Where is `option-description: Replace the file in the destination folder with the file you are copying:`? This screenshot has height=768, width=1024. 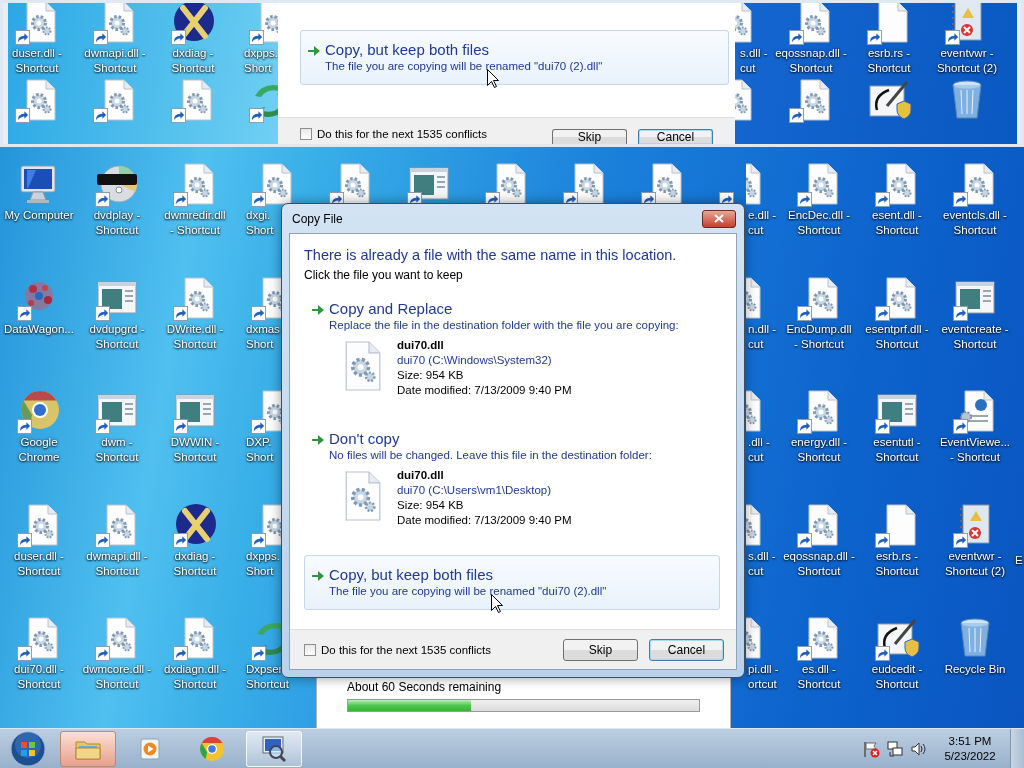 option-description: Replace the file in the destination folder with the file you are copying: is located at coordinates (504, 325).